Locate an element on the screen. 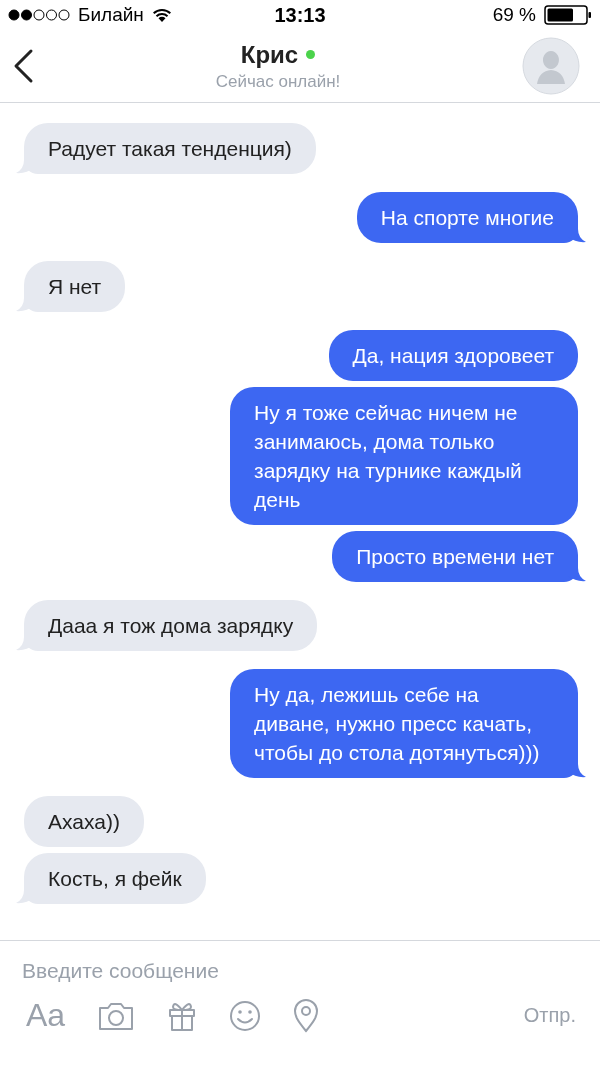  clock: 13:13 is located at coordinates (300, 15).